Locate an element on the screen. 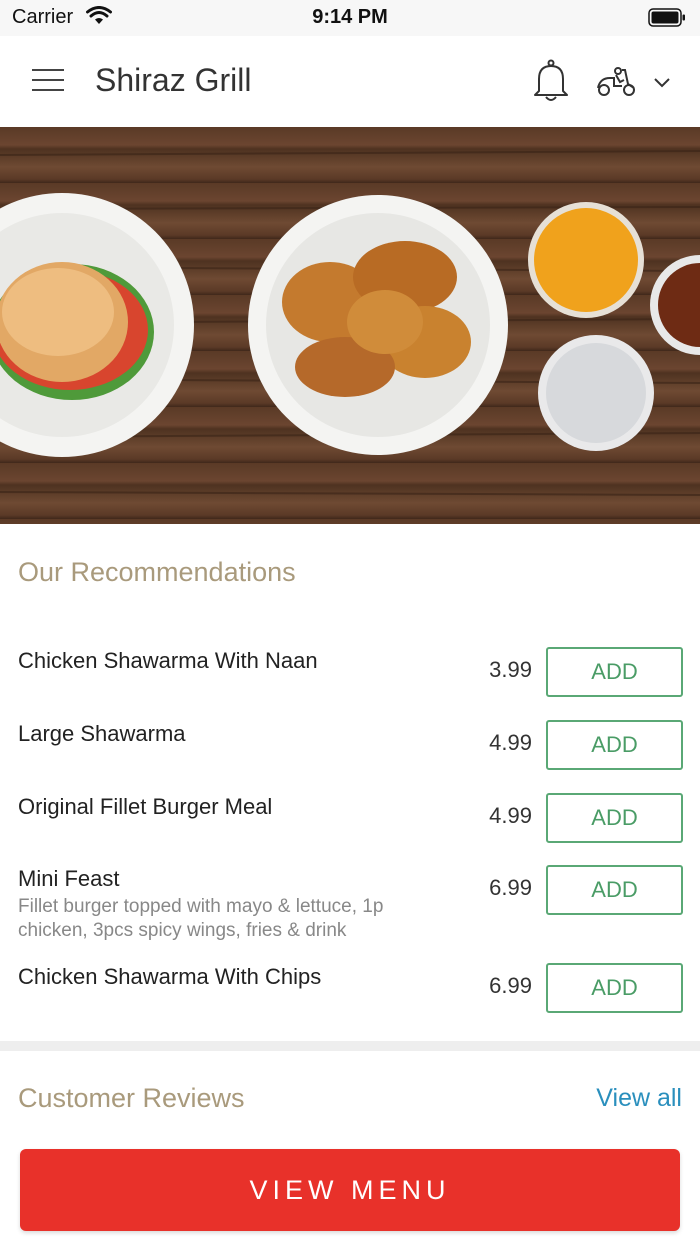 This screenshot has height=1244, width=700. chevron-down-icon is located at coordinates (662, 85).